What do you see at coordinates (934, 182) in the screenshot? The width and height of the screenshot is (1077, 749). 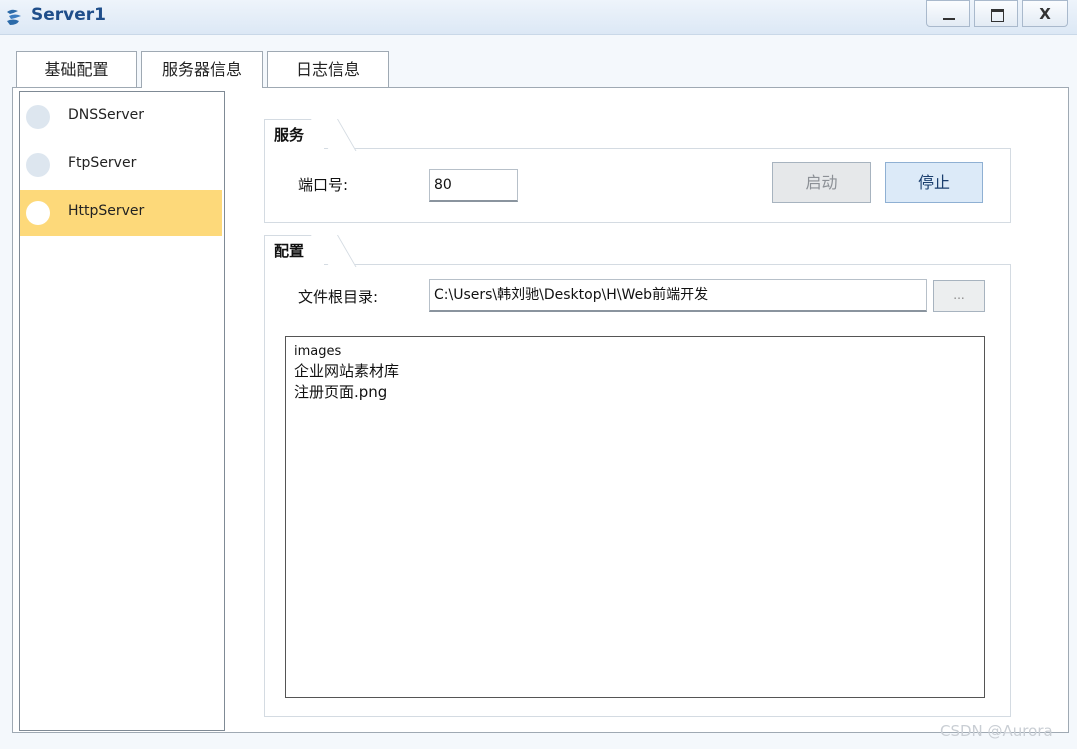 I see `stop-button: 停止` at bounding box center [934, 182].